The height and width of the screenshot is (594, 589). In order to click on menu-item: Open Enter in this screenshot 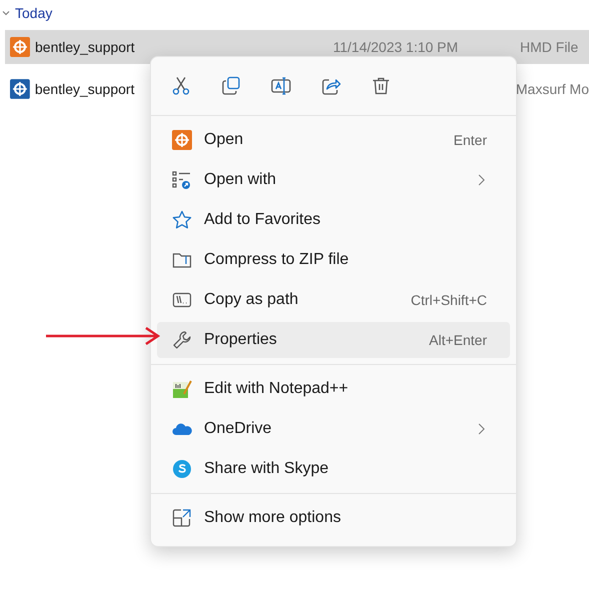, I will do `click(333, 140)`.